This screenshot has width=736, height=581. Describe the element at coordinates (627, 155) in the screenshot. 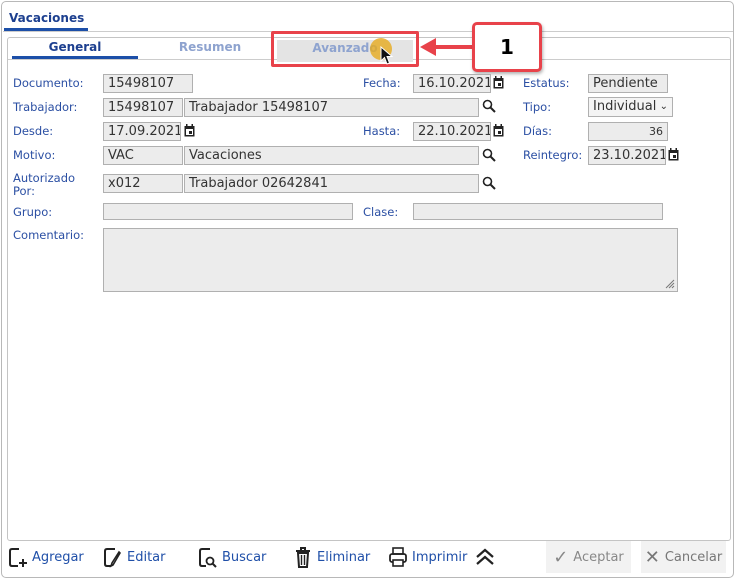

I see `reintegro-field: 23.10.2021` at that location.